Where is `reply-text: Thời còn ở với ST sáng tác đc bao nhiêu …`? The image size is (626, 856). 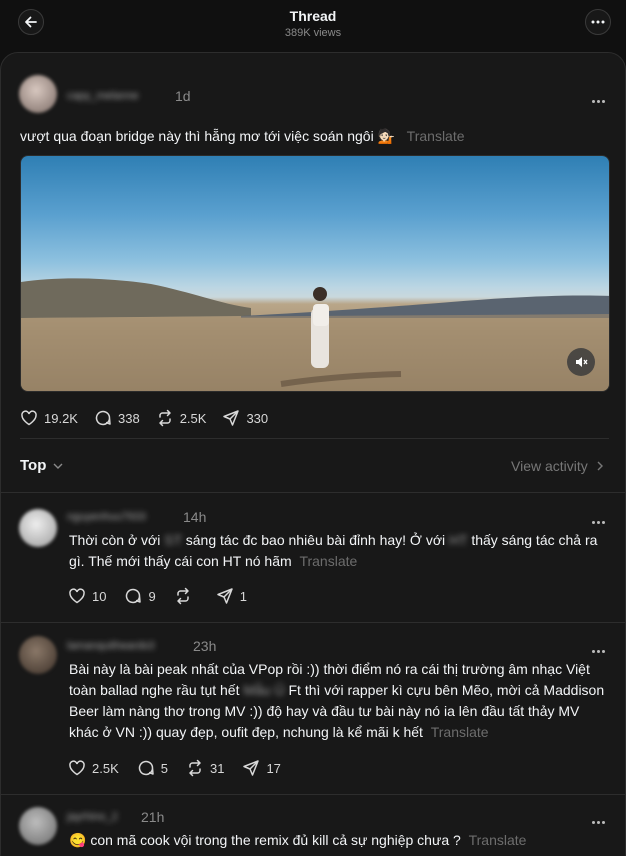
reply-text: Thời còn ở với ST sáng tác đc bao nhiêu … is located at coordinates (333, 550).